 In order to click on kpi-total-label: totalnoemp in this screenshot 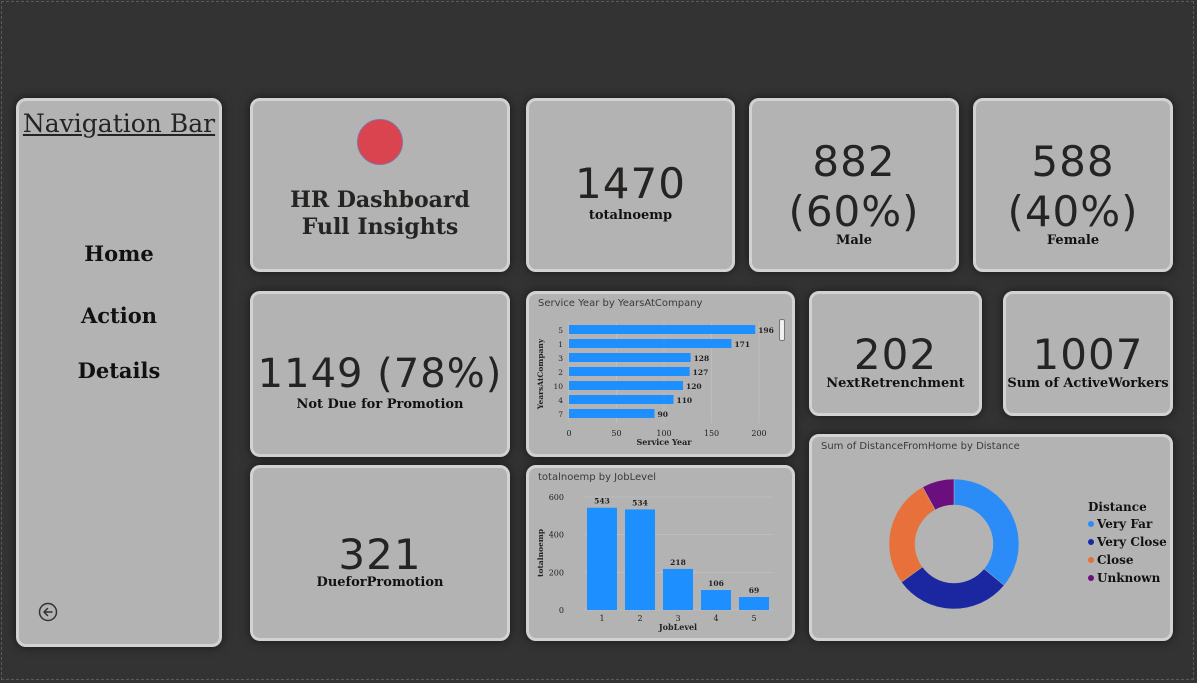, I will do `click(630, 215)`.